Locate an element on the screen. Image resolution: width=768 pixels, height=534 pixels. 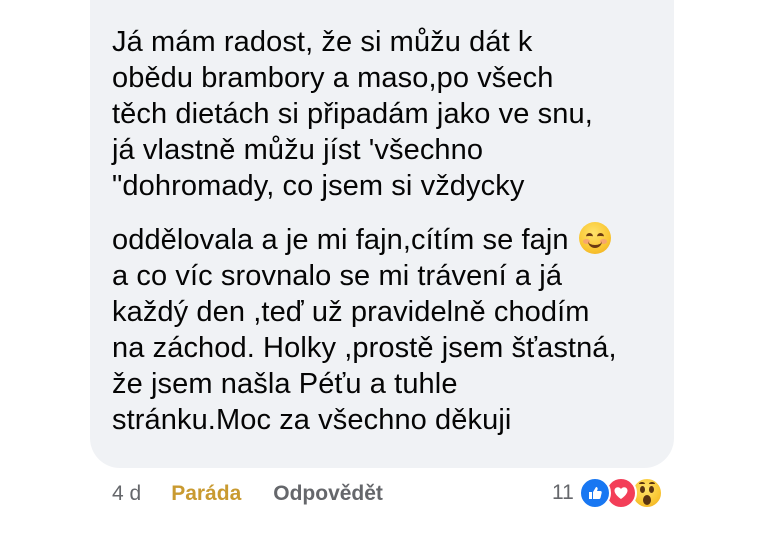
comment-line-with-emoji: oddělovala a je mi fajn,cítím se fajn is located at coordinates (384, 240).